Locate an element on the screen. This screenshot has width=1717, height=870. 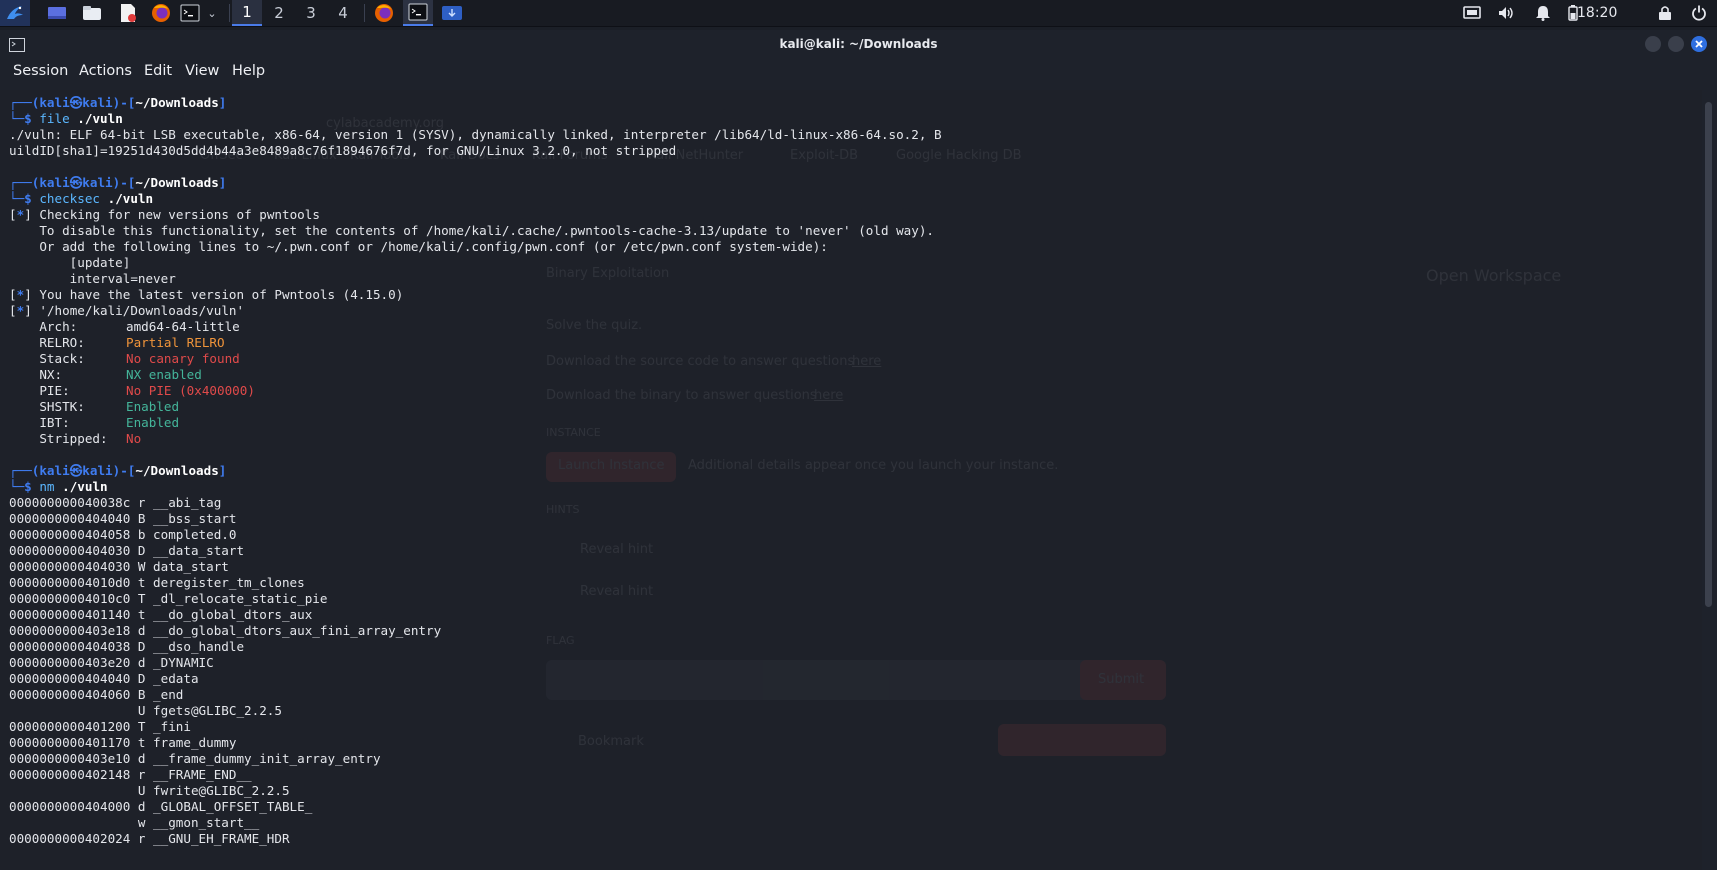
output-line: 0000000000404030 W data_start is located at coordinates (119, 566).